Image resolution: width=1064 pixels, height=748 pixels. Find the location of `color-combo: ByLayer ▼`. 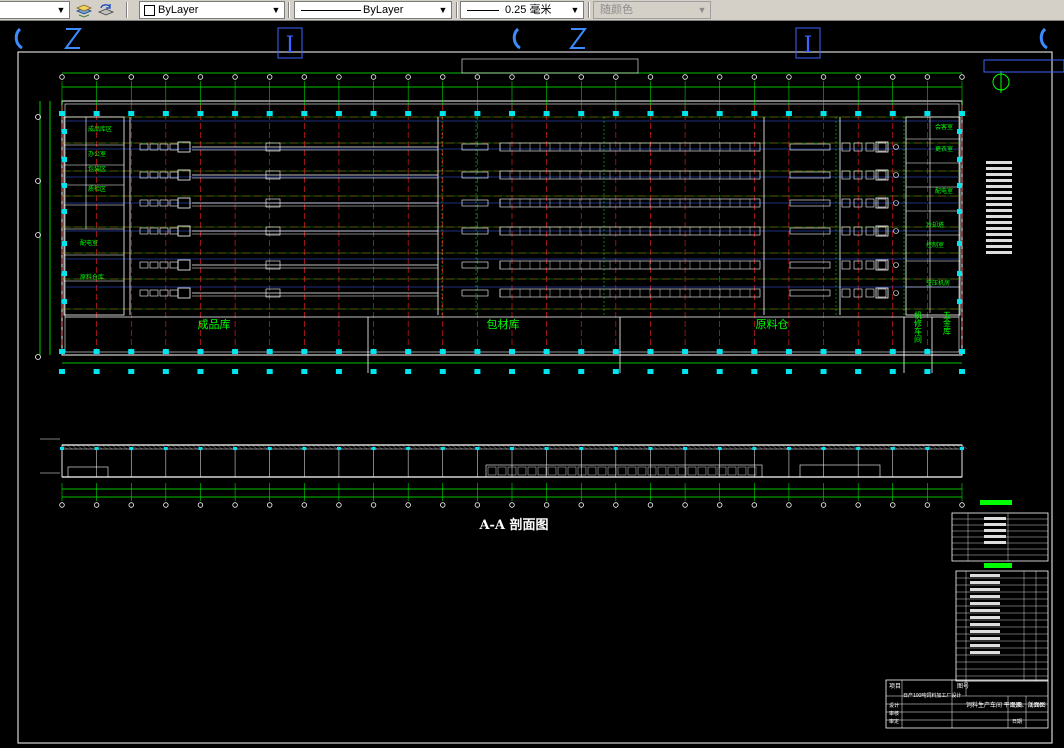

color-combo: ByLayer ▼ is located at coordinates (212, 10).